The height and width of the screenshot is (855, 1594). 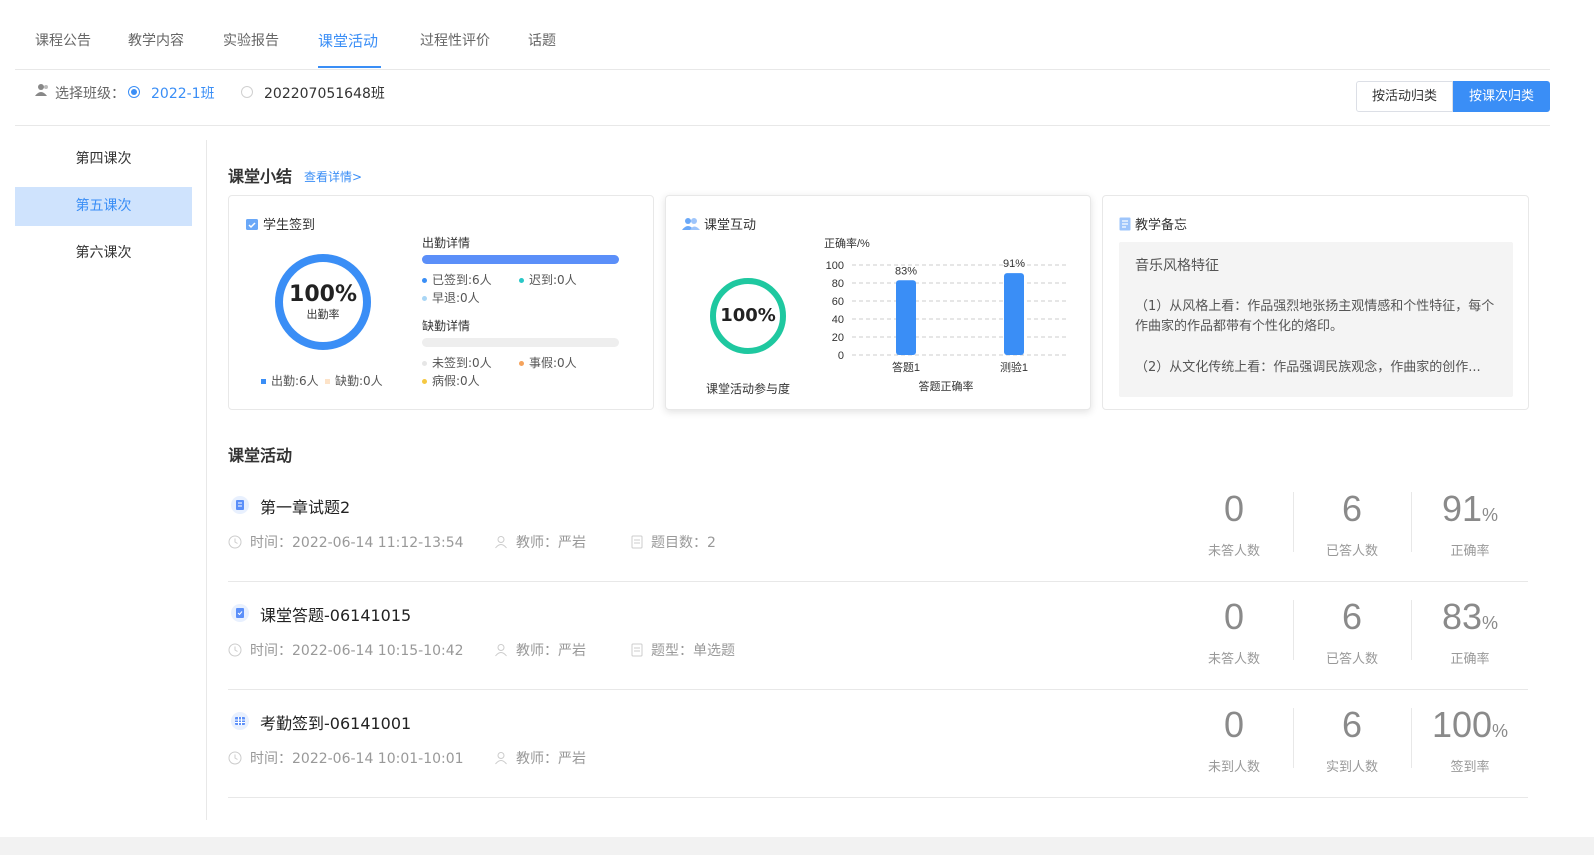 What do you see at coordinates (1125, 223) in the screenshot?
I see `memo-icon` at bounding box center [1125, 223].